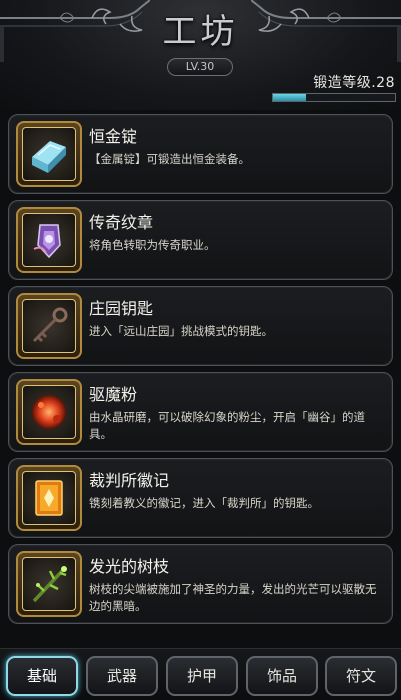 The height and width of the screenshot is (700, 401). Describe the element at coordinates (204, 503) in the screenshot. I see `item-desc: 镌刻着教义的徽记，进入「裁判所」的钥匙。` at that location.